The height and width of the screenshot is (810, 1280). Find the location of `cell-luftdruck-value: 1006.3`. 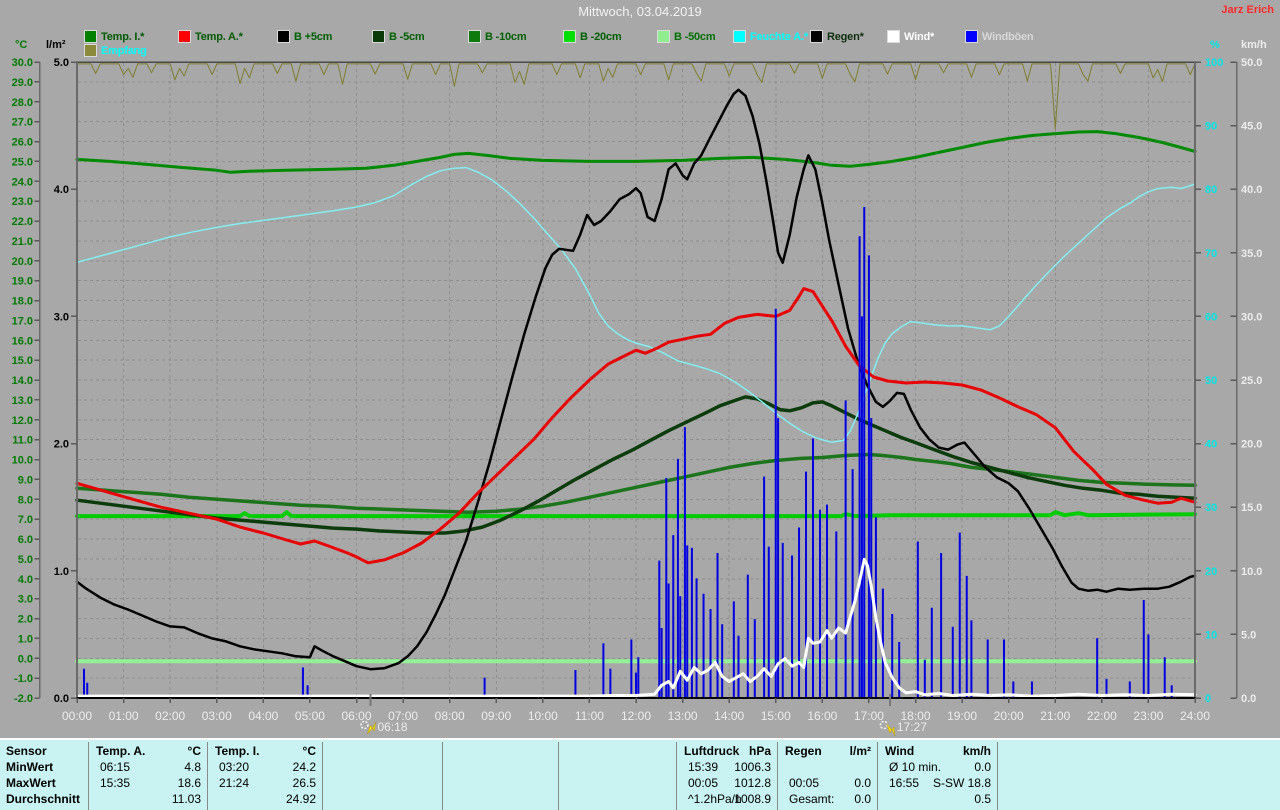

cell-luftdruck-value: 1006.3 is located at coordinates (752, 767).